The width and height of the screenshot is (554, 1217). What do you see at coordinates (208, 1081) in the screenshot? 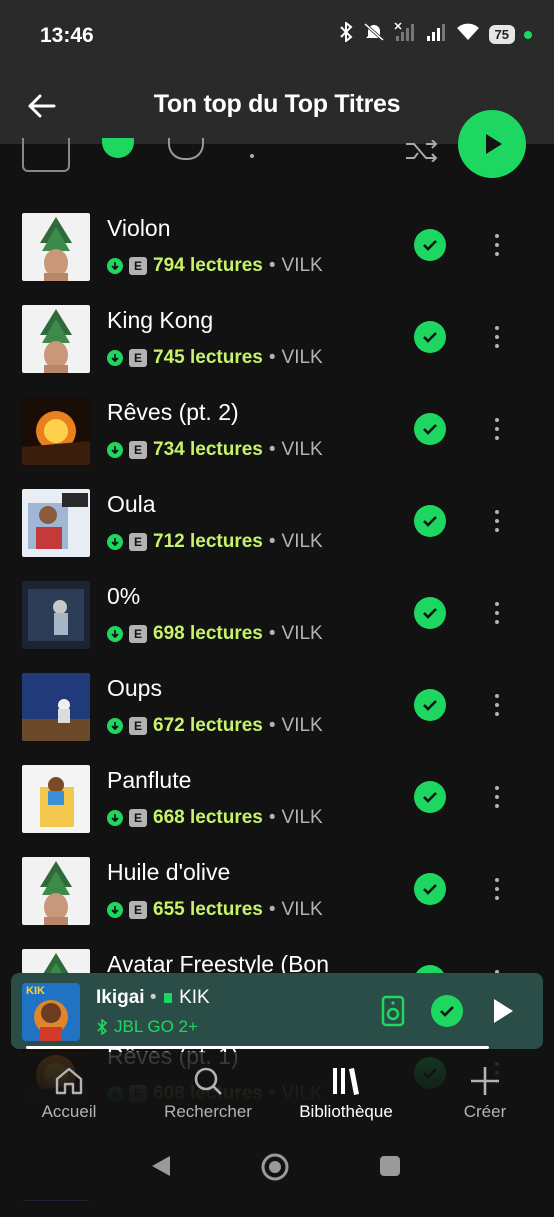
I see `search-icon` at bounding box center [208, 1081].